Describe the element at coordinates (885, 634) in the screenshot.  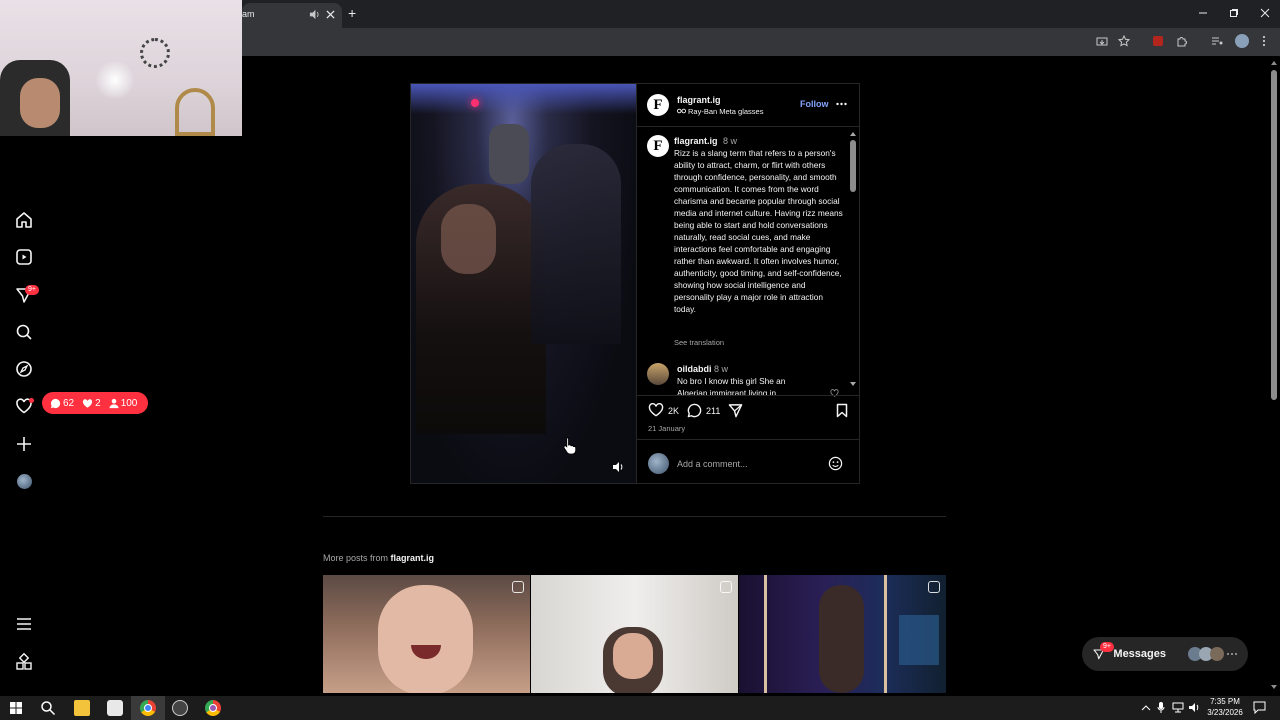
I see `thumb-pole` at that location.